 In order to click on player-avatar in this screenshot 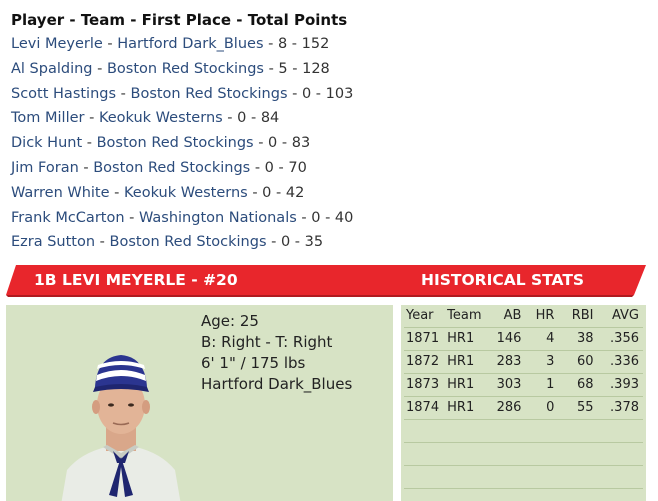, I will do `click(121, 428)`.